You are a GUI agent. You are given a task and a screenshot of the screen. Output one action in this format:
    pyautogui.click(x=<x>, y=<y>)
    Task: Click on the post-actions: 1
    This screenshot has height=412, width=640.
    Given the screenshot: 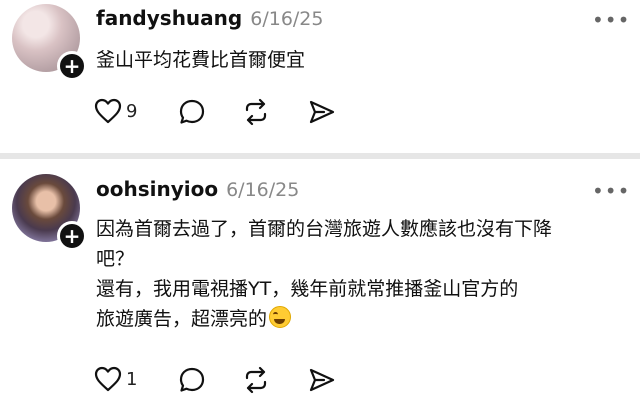 What is the action you would take?
    pyautogui.click(x=224, y=381)
    